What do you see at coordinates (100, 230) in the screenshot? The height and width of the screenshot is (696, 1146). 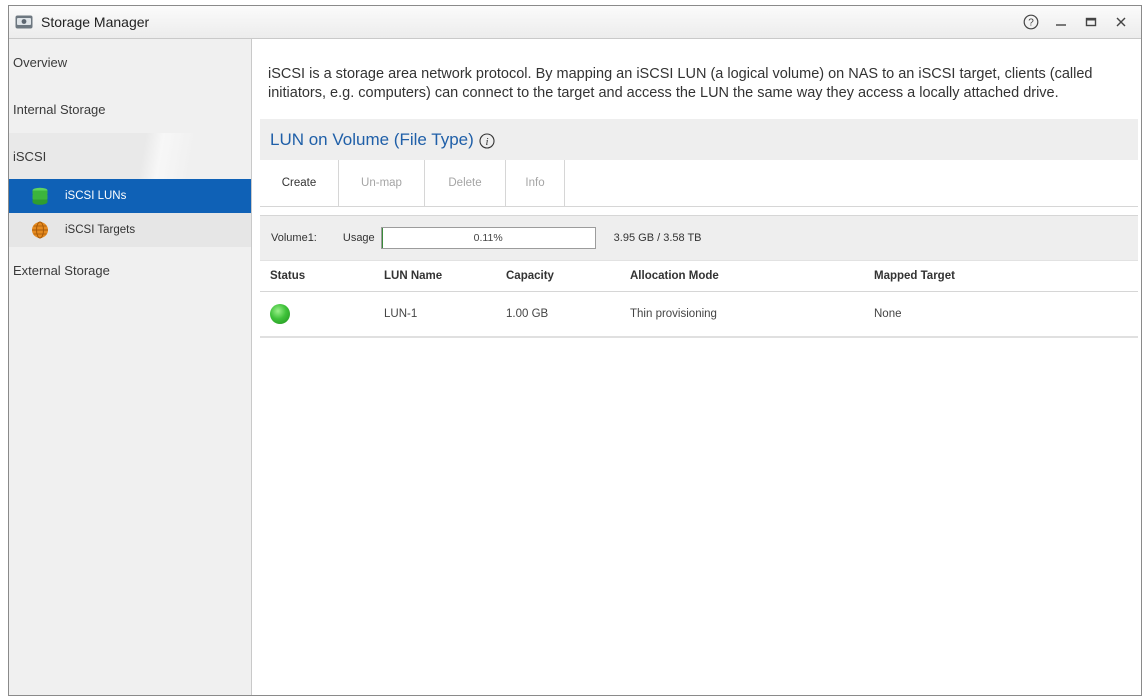 I see `sidebar-subitem-label: iSCSI Targets` at bounding box center [100, 230].